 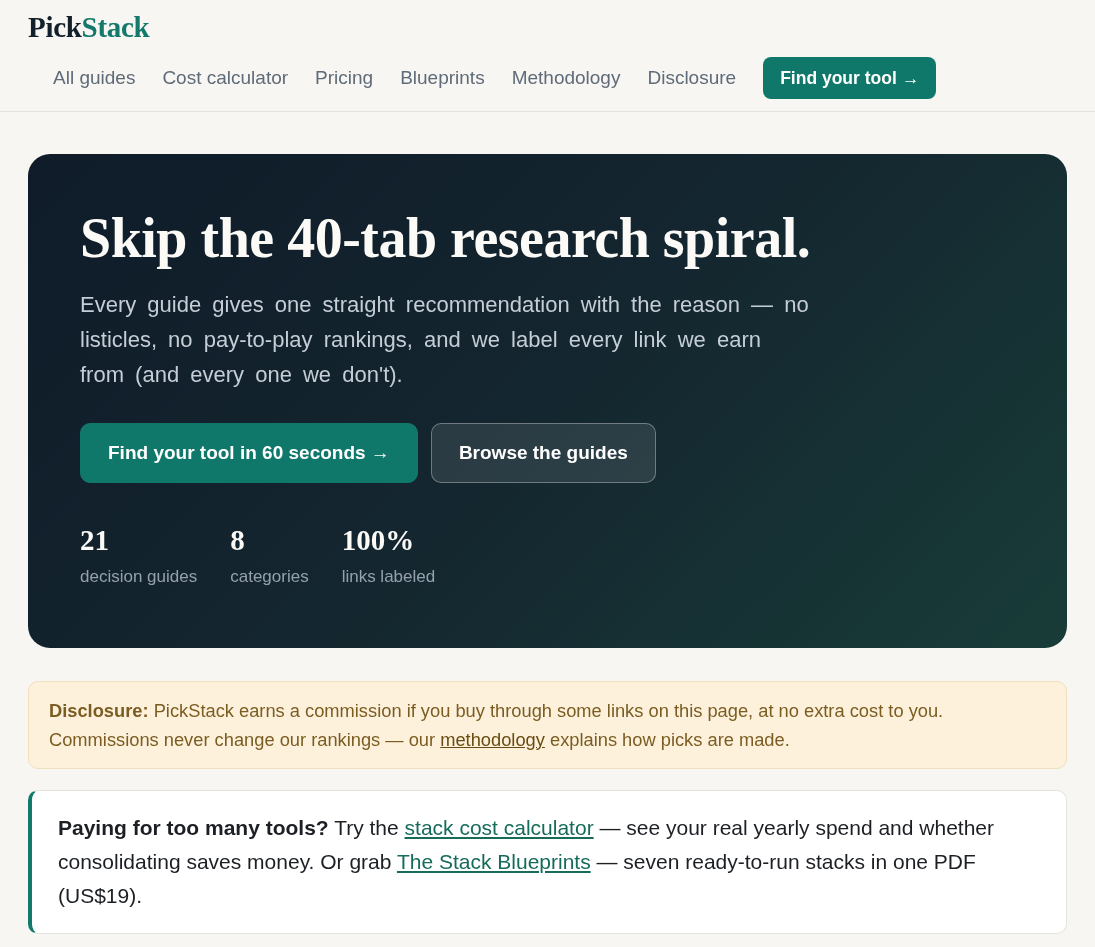 What do you see at coordinates (378, 540) in the screenshot?
I see `stat-value: 100%` at bounding box center [378, 540].